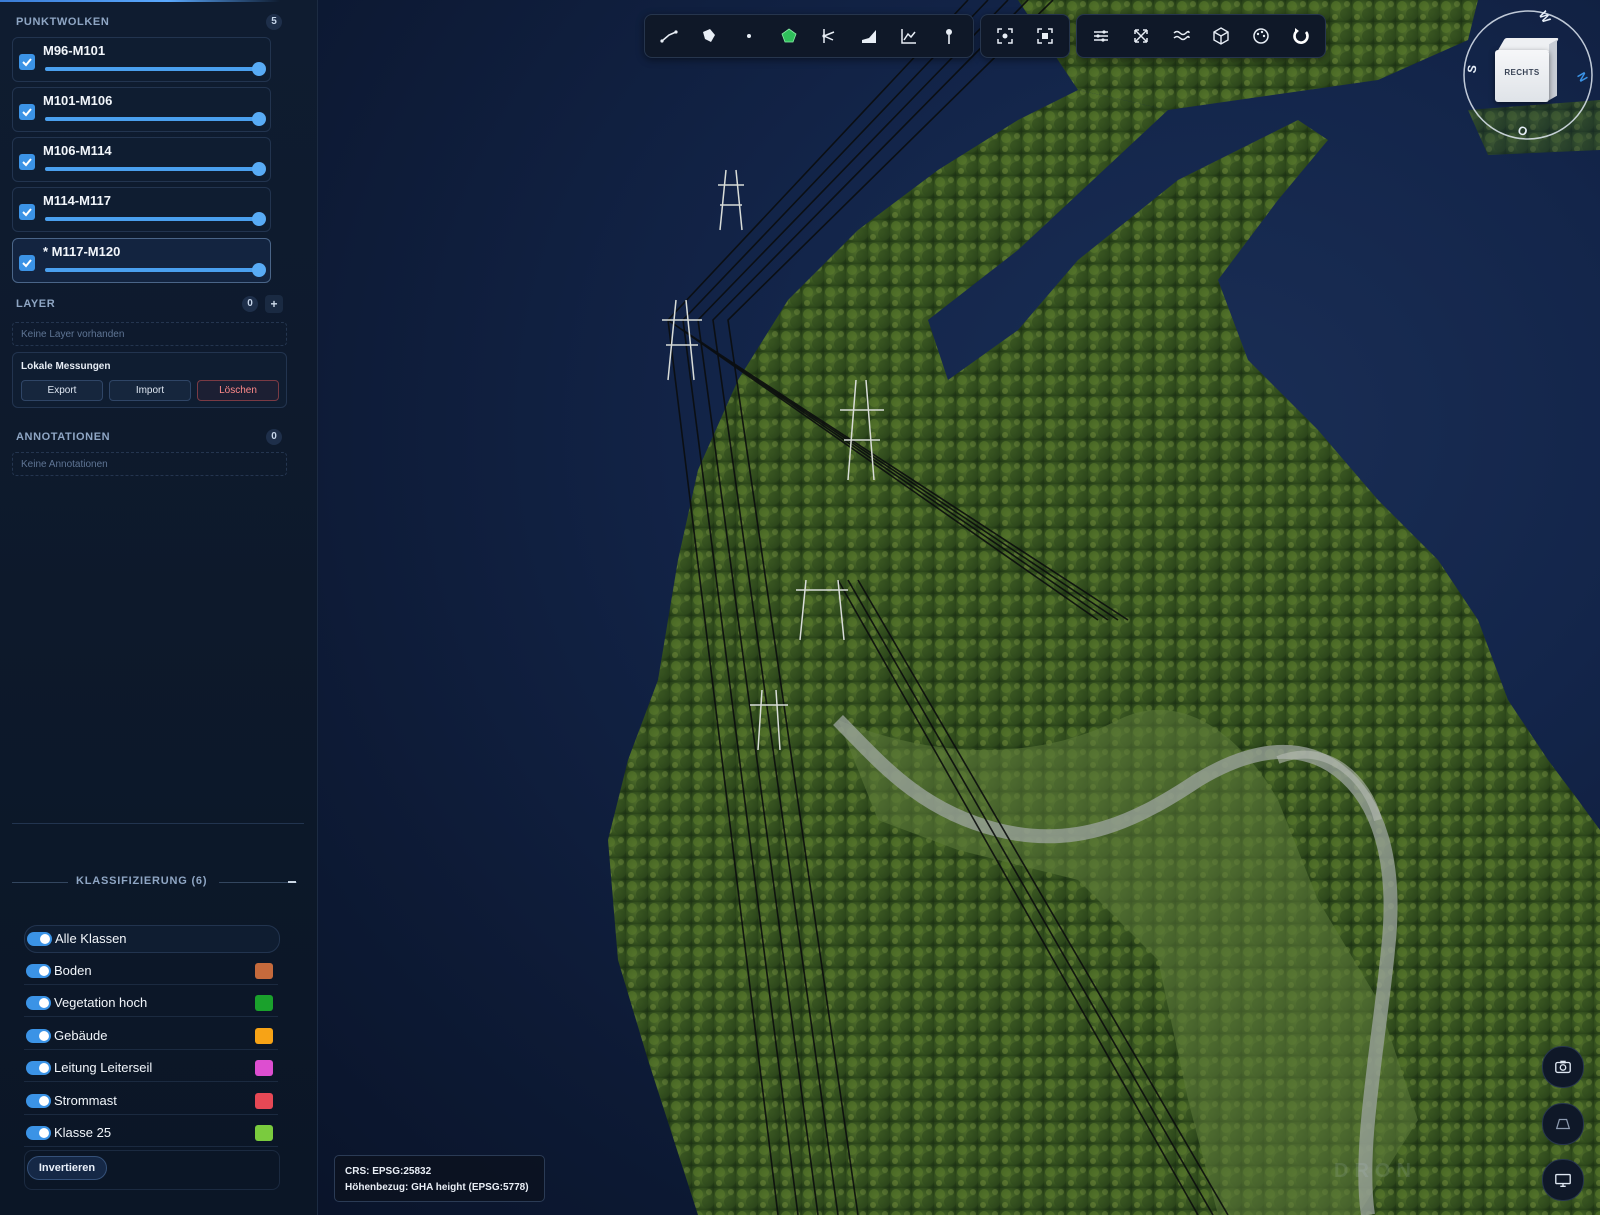  What do you see at coordinates (151, 1101) in the screenshot?
I see `classification-row: Strommast` at bounding box center [151, 1101].